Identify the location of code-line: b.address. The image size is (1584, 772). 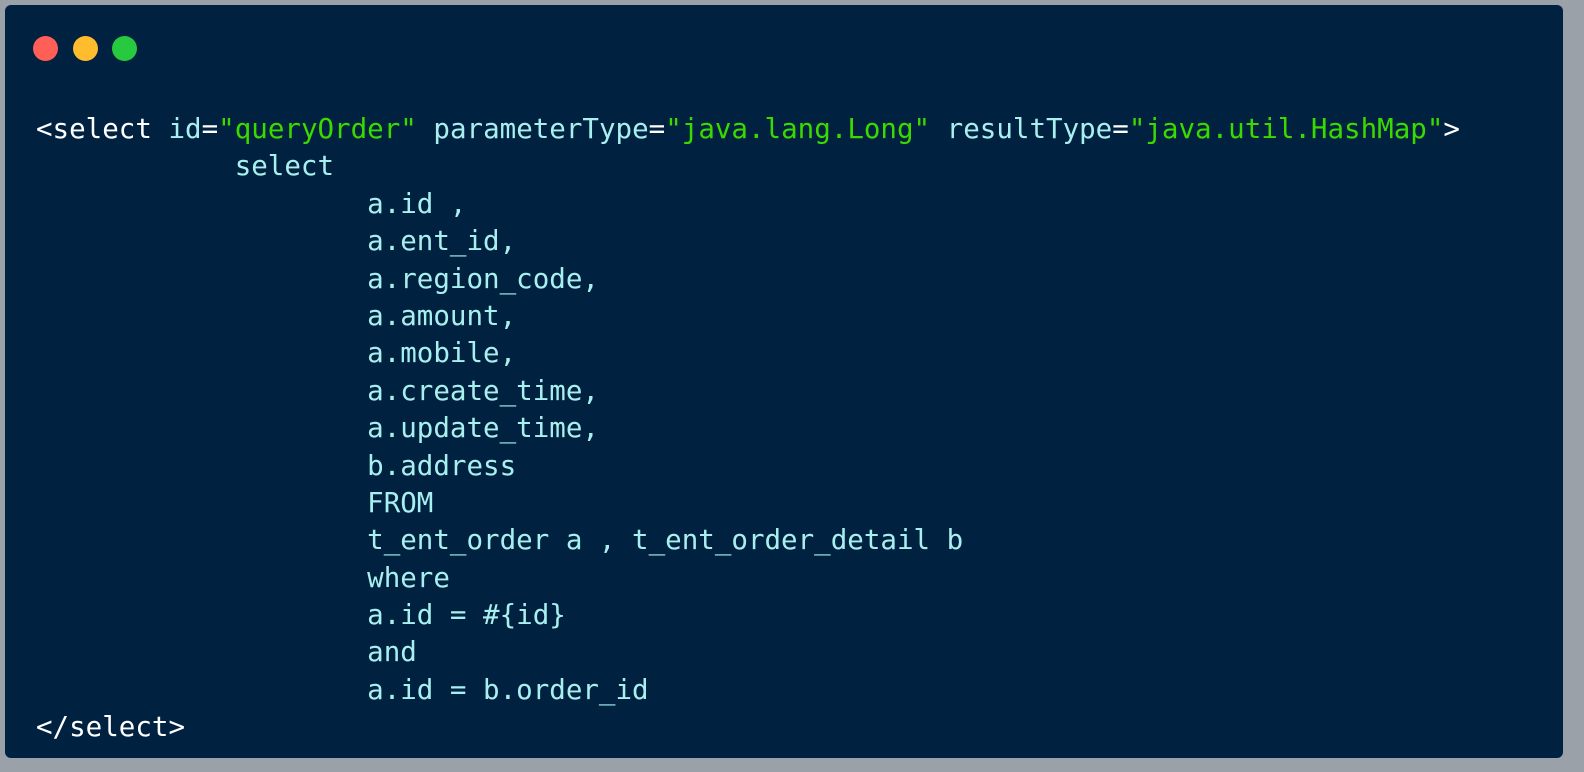
(748, 466).